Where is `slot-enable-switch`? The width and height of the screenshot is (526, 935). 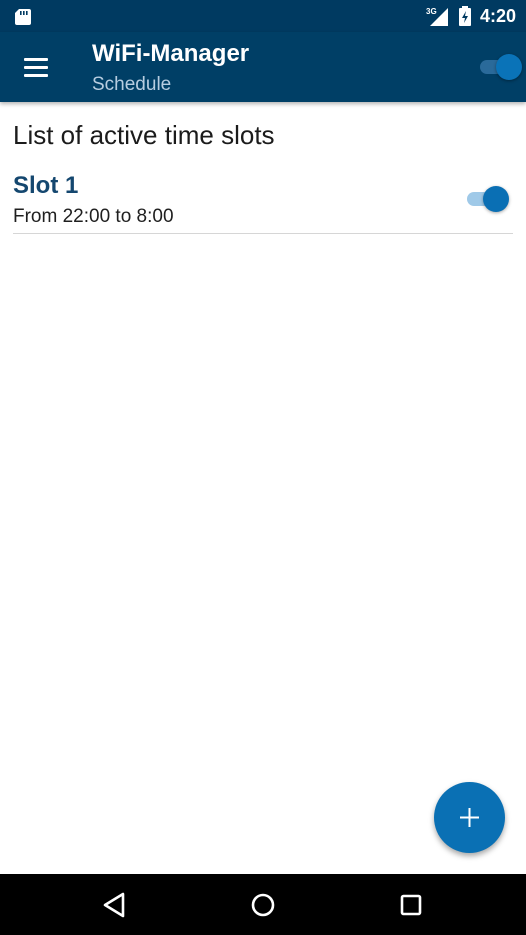
slot-enable-switch is located at coordinates (488, 199).